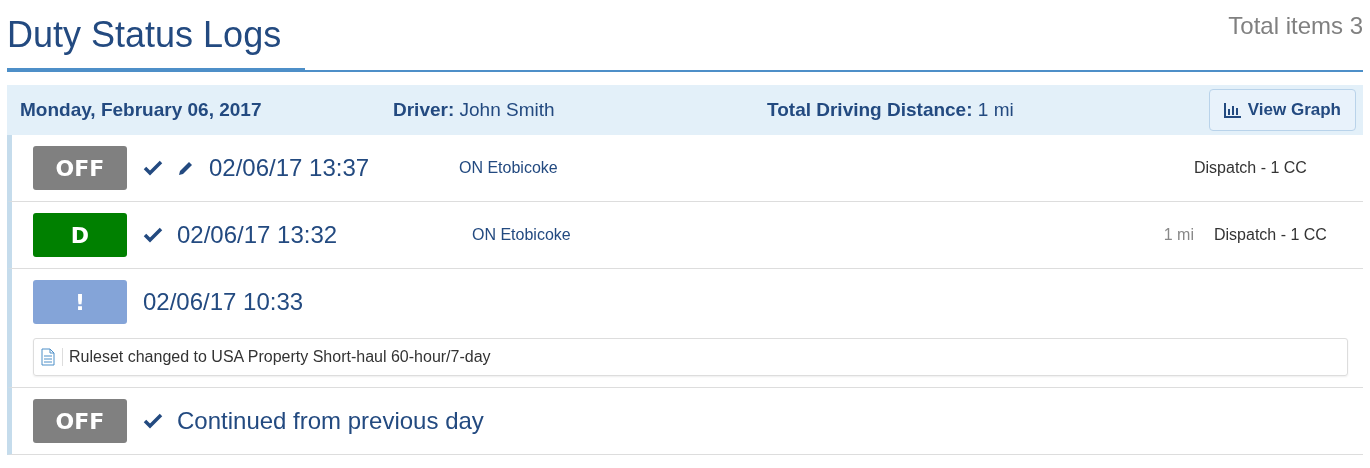  Describe the element at coordinates (290, 168) in the screenshot. I see `log-time: 02/06/17 13:37` at that location.